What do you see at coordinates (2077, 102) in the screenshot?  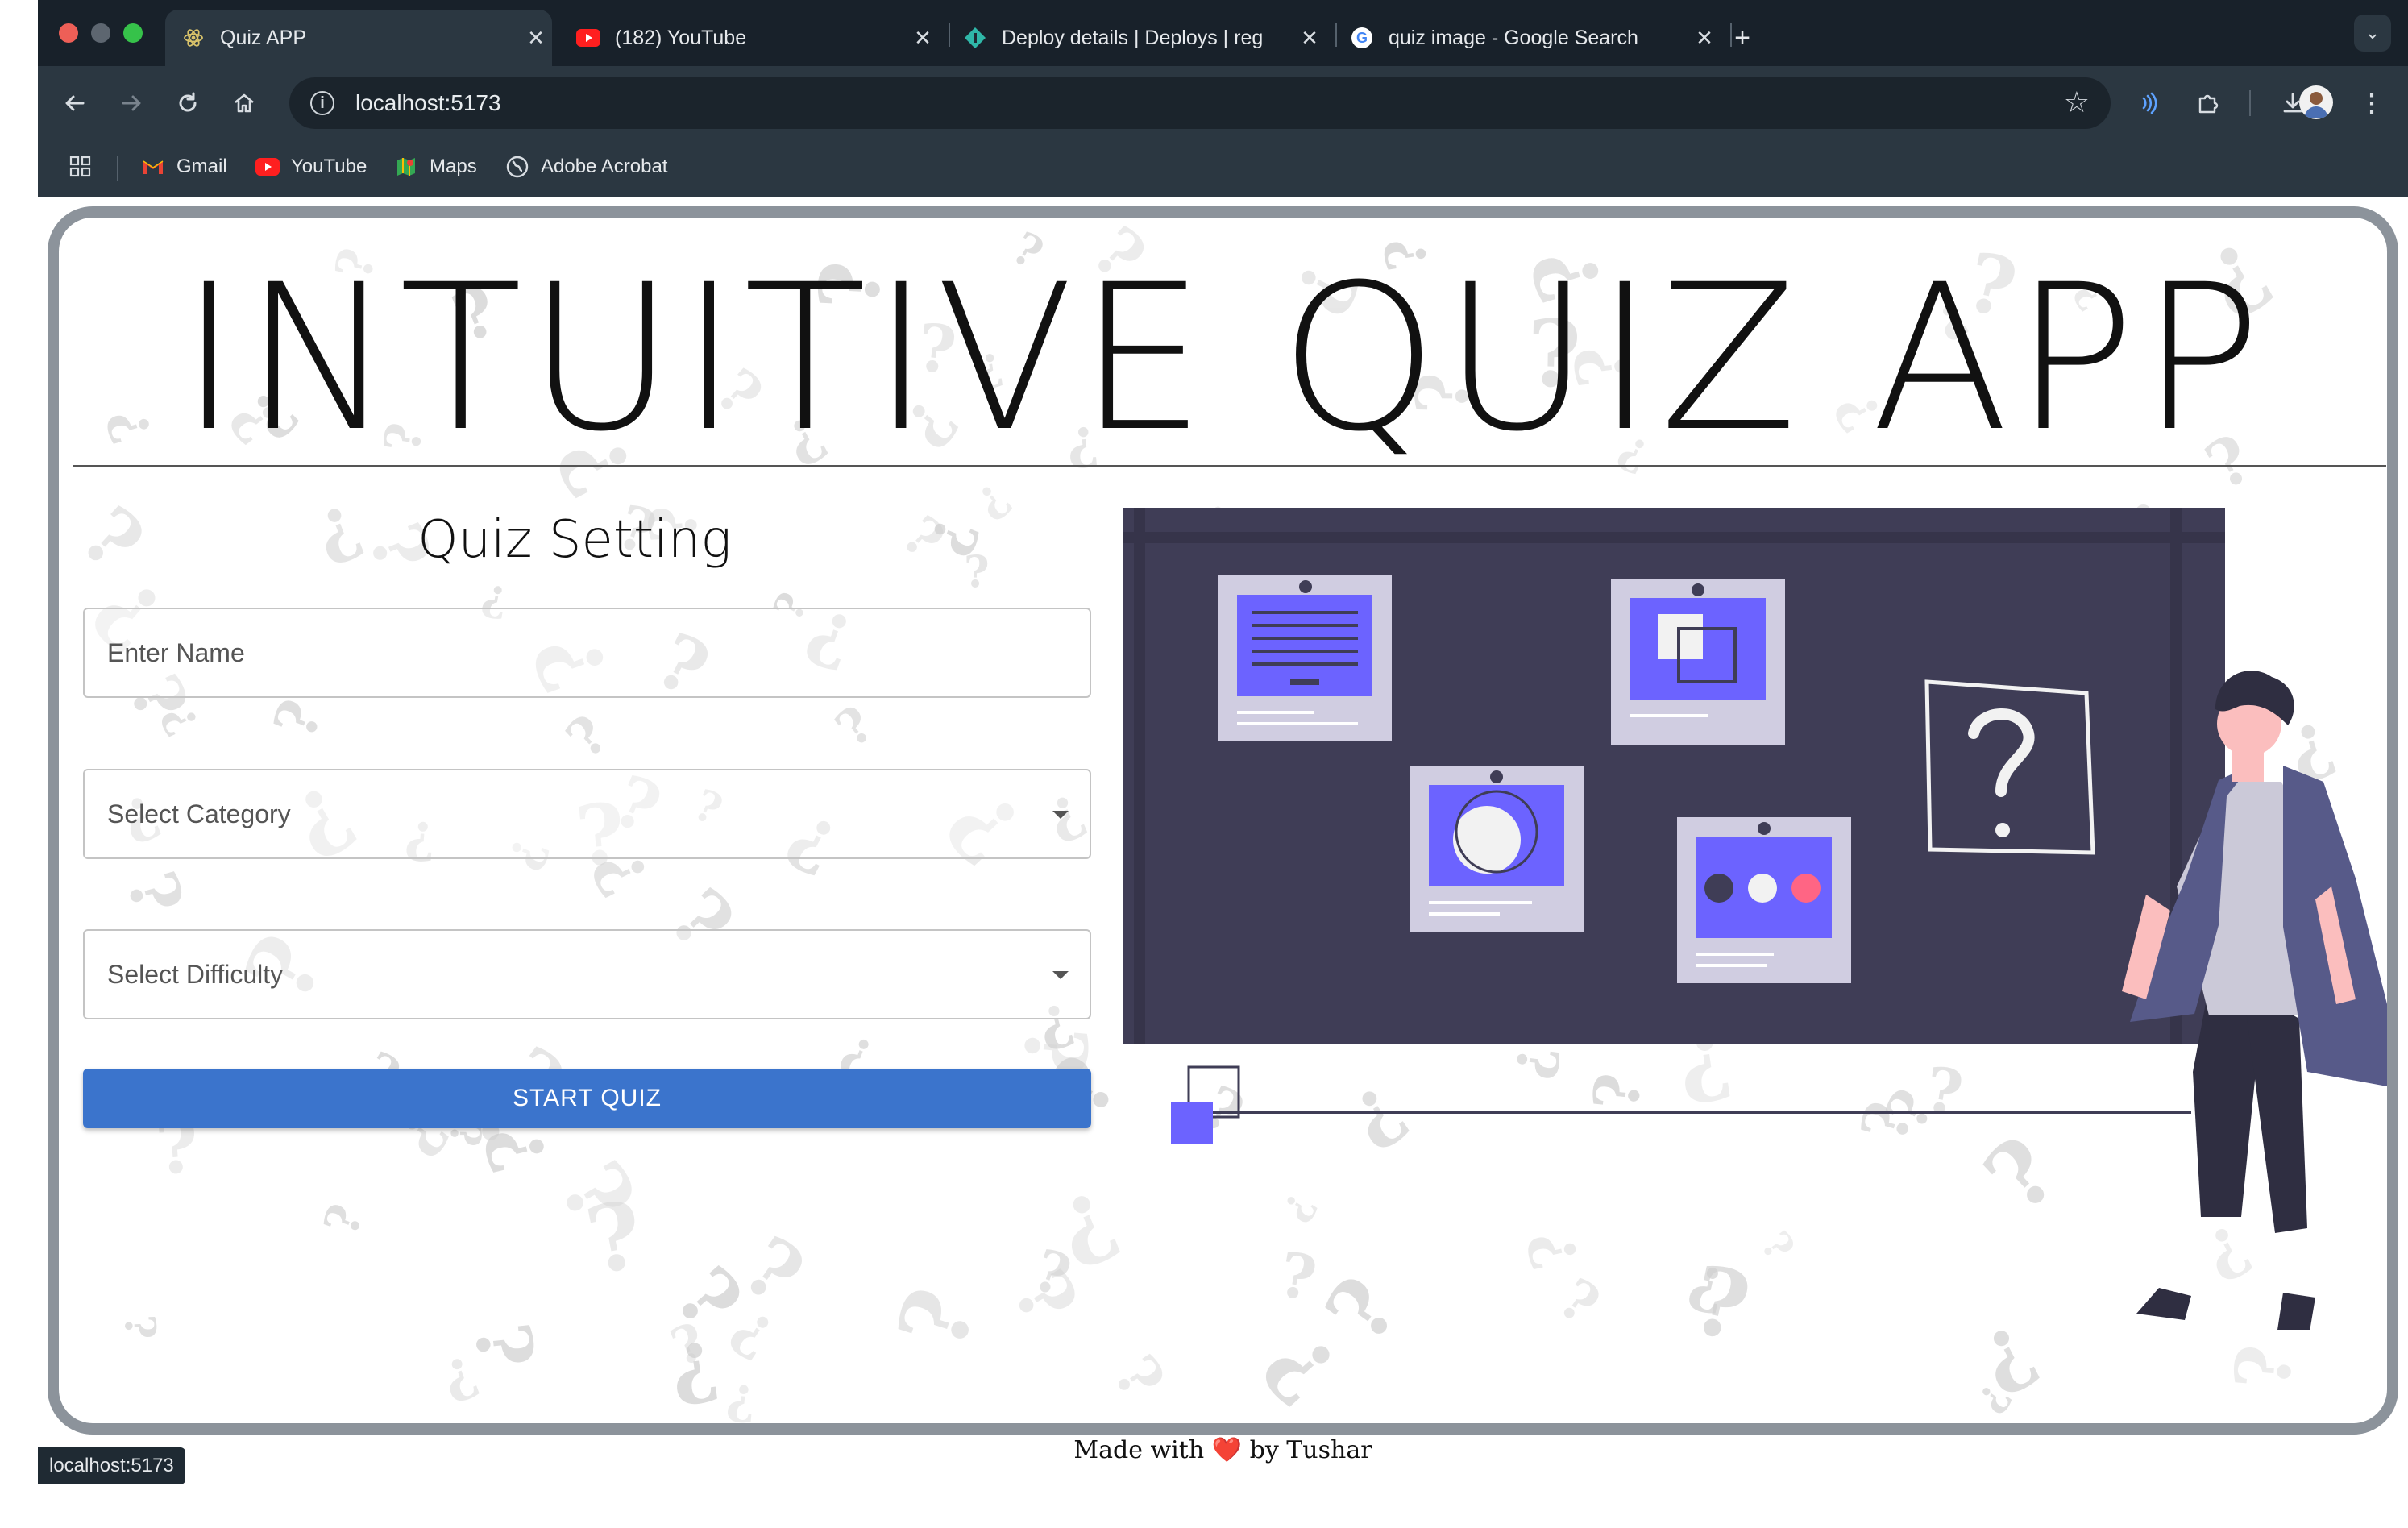 I see `star-icon: ☆` at bounding box center [2077, 102].